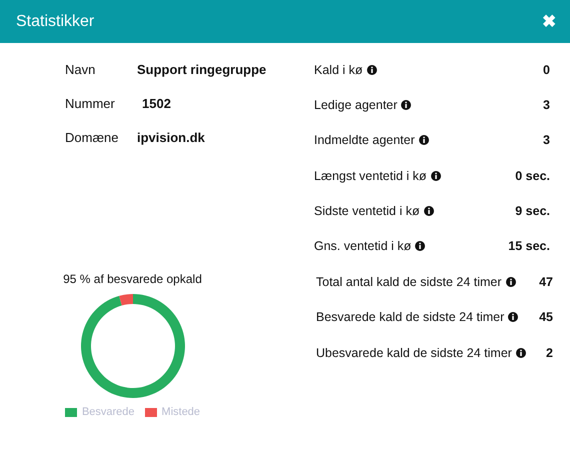  What do you see at coordinates (156, 103) in the screenshot?
I see `field-value: 1502` at bounding box center [156, 103].